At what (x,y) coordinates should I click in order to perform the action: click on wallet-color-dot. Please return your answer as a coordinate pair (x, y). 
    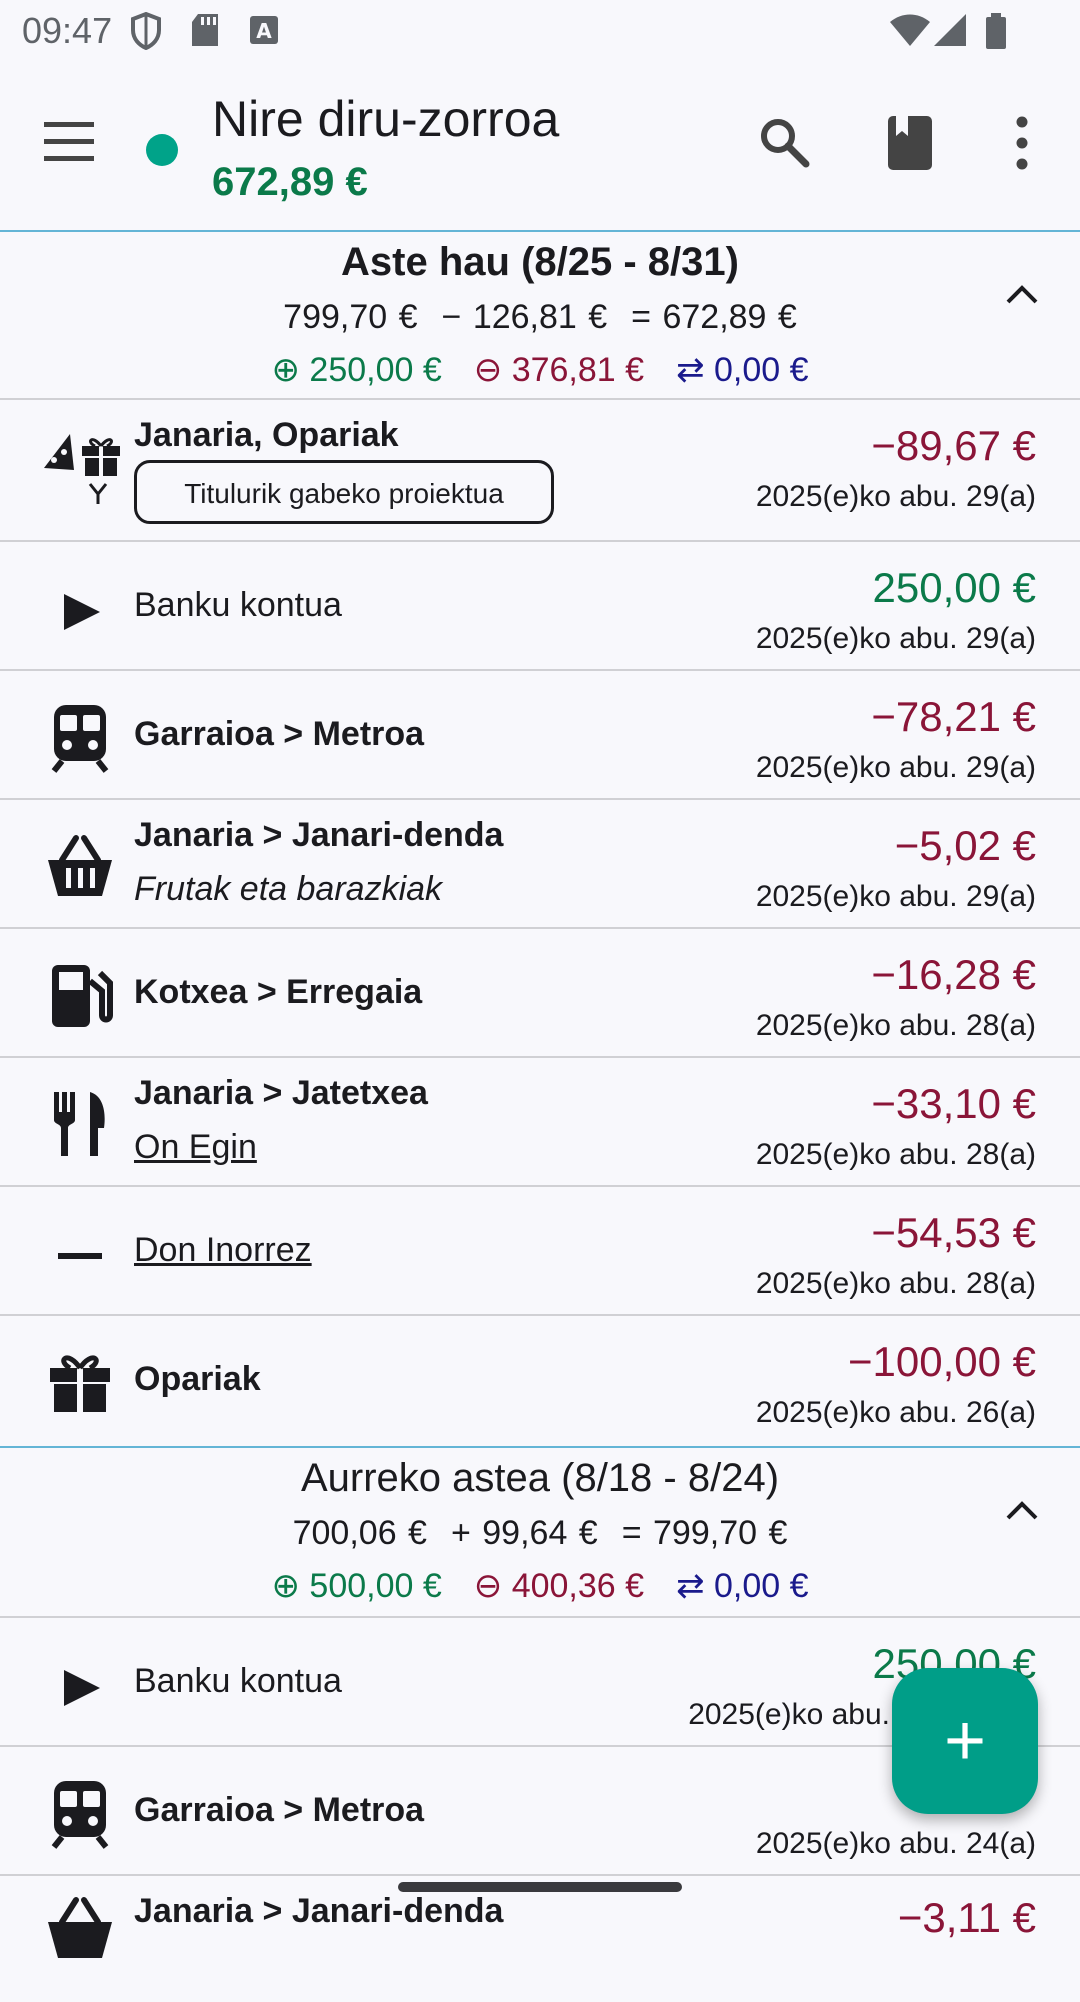
    Looking at the image, I should click on (162, 150).